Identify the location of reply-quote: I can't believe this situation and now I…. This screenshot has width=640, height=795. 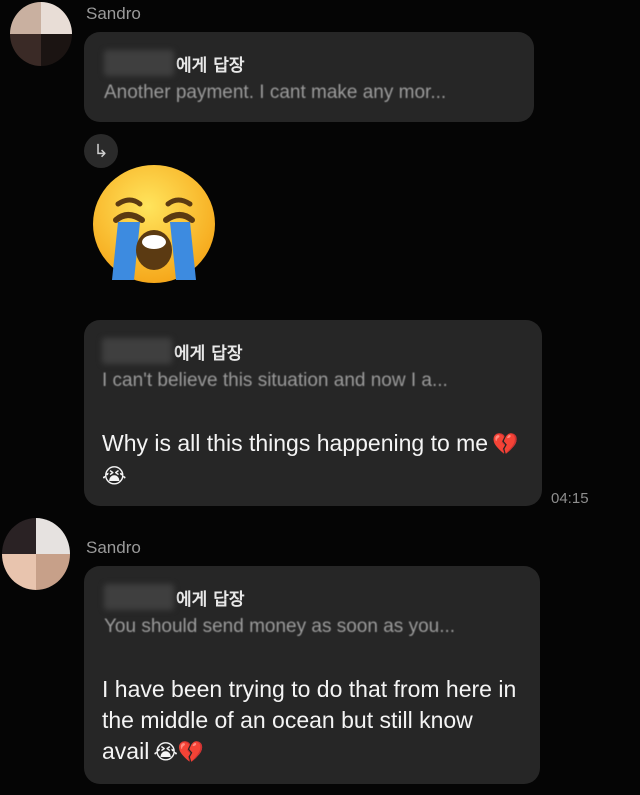
(275, 381).